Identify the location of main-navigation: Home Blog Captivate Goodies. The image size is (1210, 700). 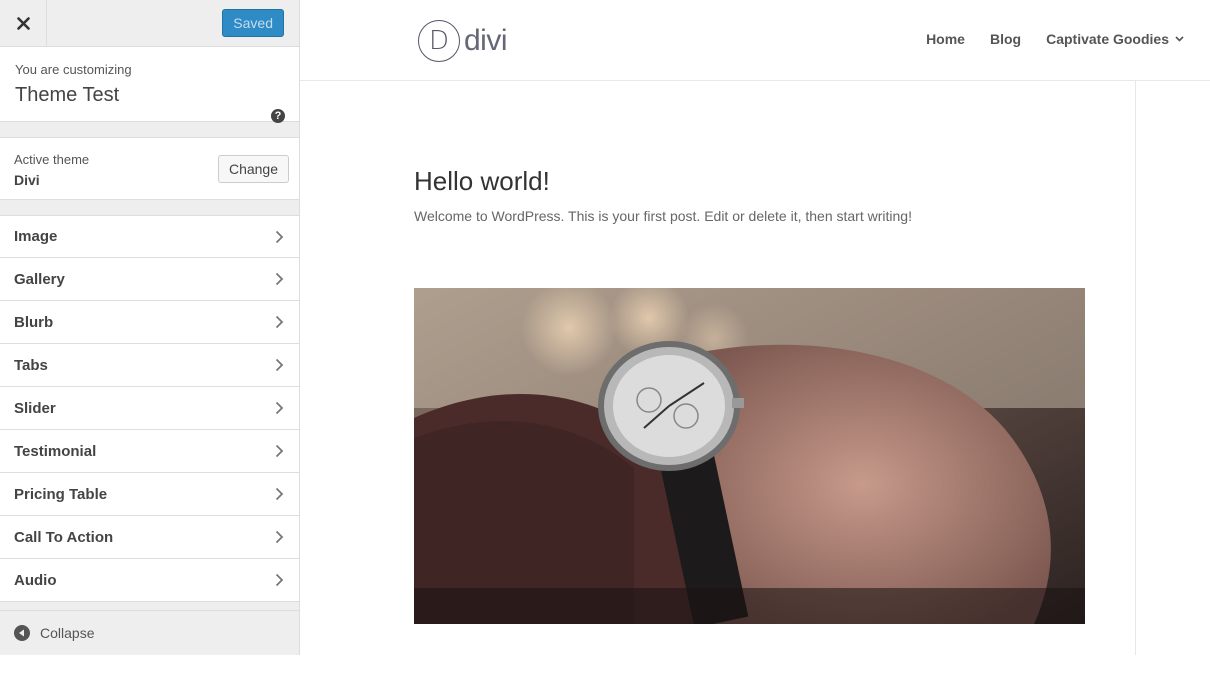
(1055, 39).